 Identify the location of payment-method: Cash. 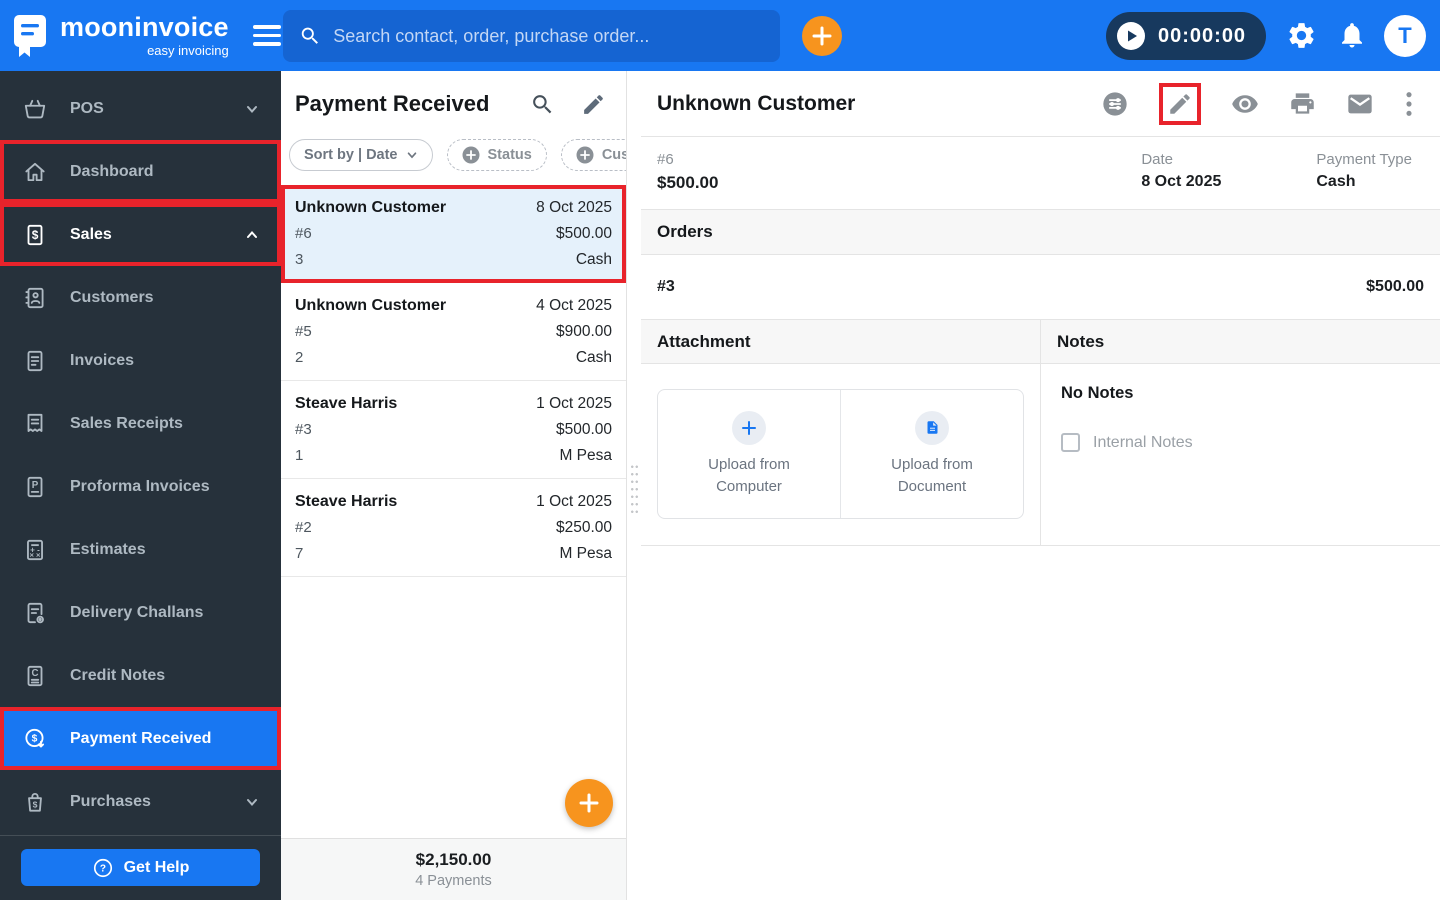
(593, 357).